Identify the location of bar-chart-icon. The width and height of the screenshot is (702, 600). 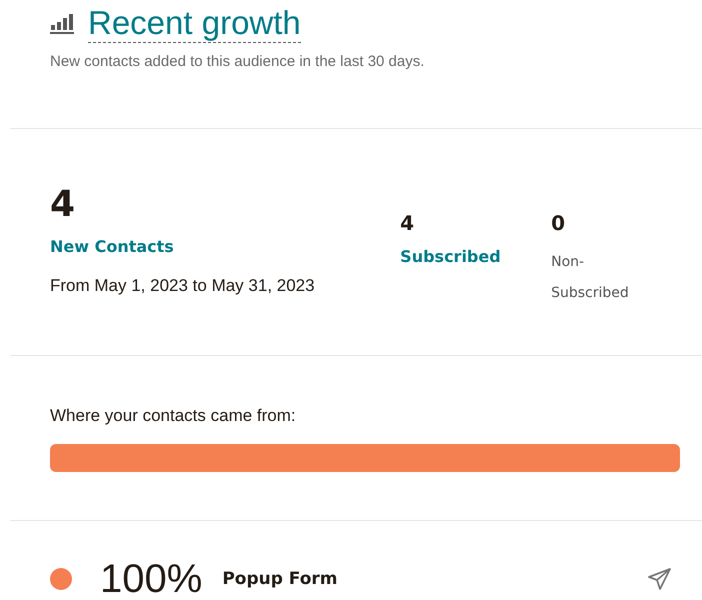
(63, 24).